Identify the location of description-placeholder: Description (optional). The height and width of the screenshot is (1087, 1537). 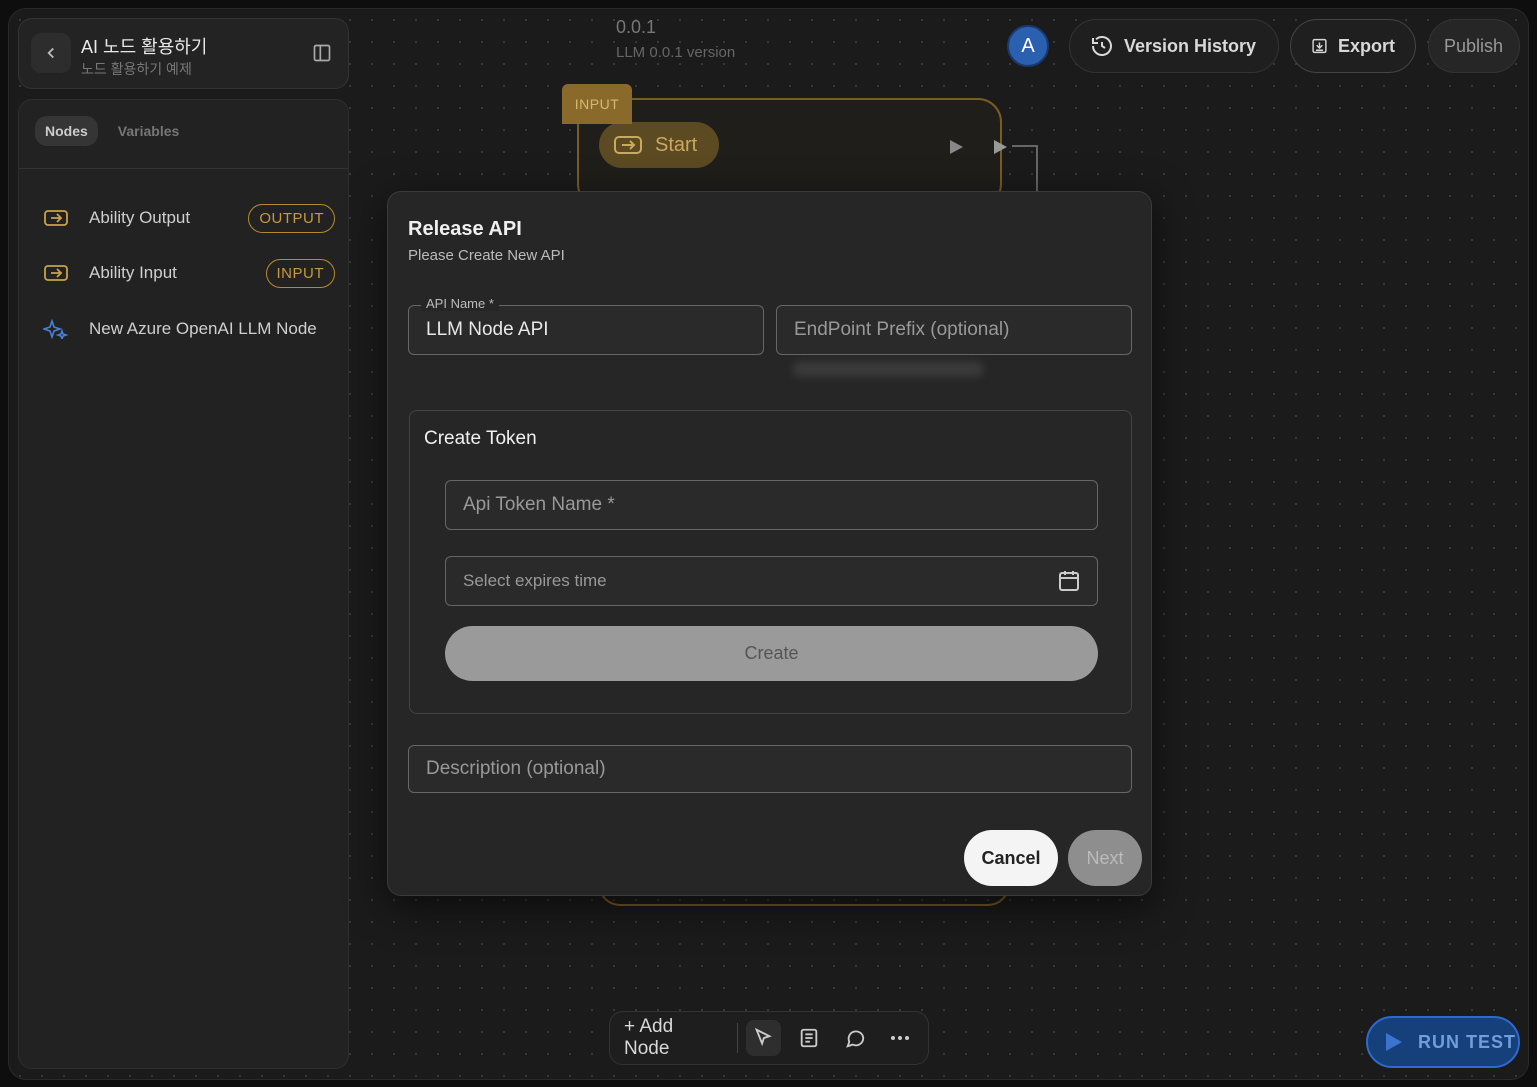
(516, 768).